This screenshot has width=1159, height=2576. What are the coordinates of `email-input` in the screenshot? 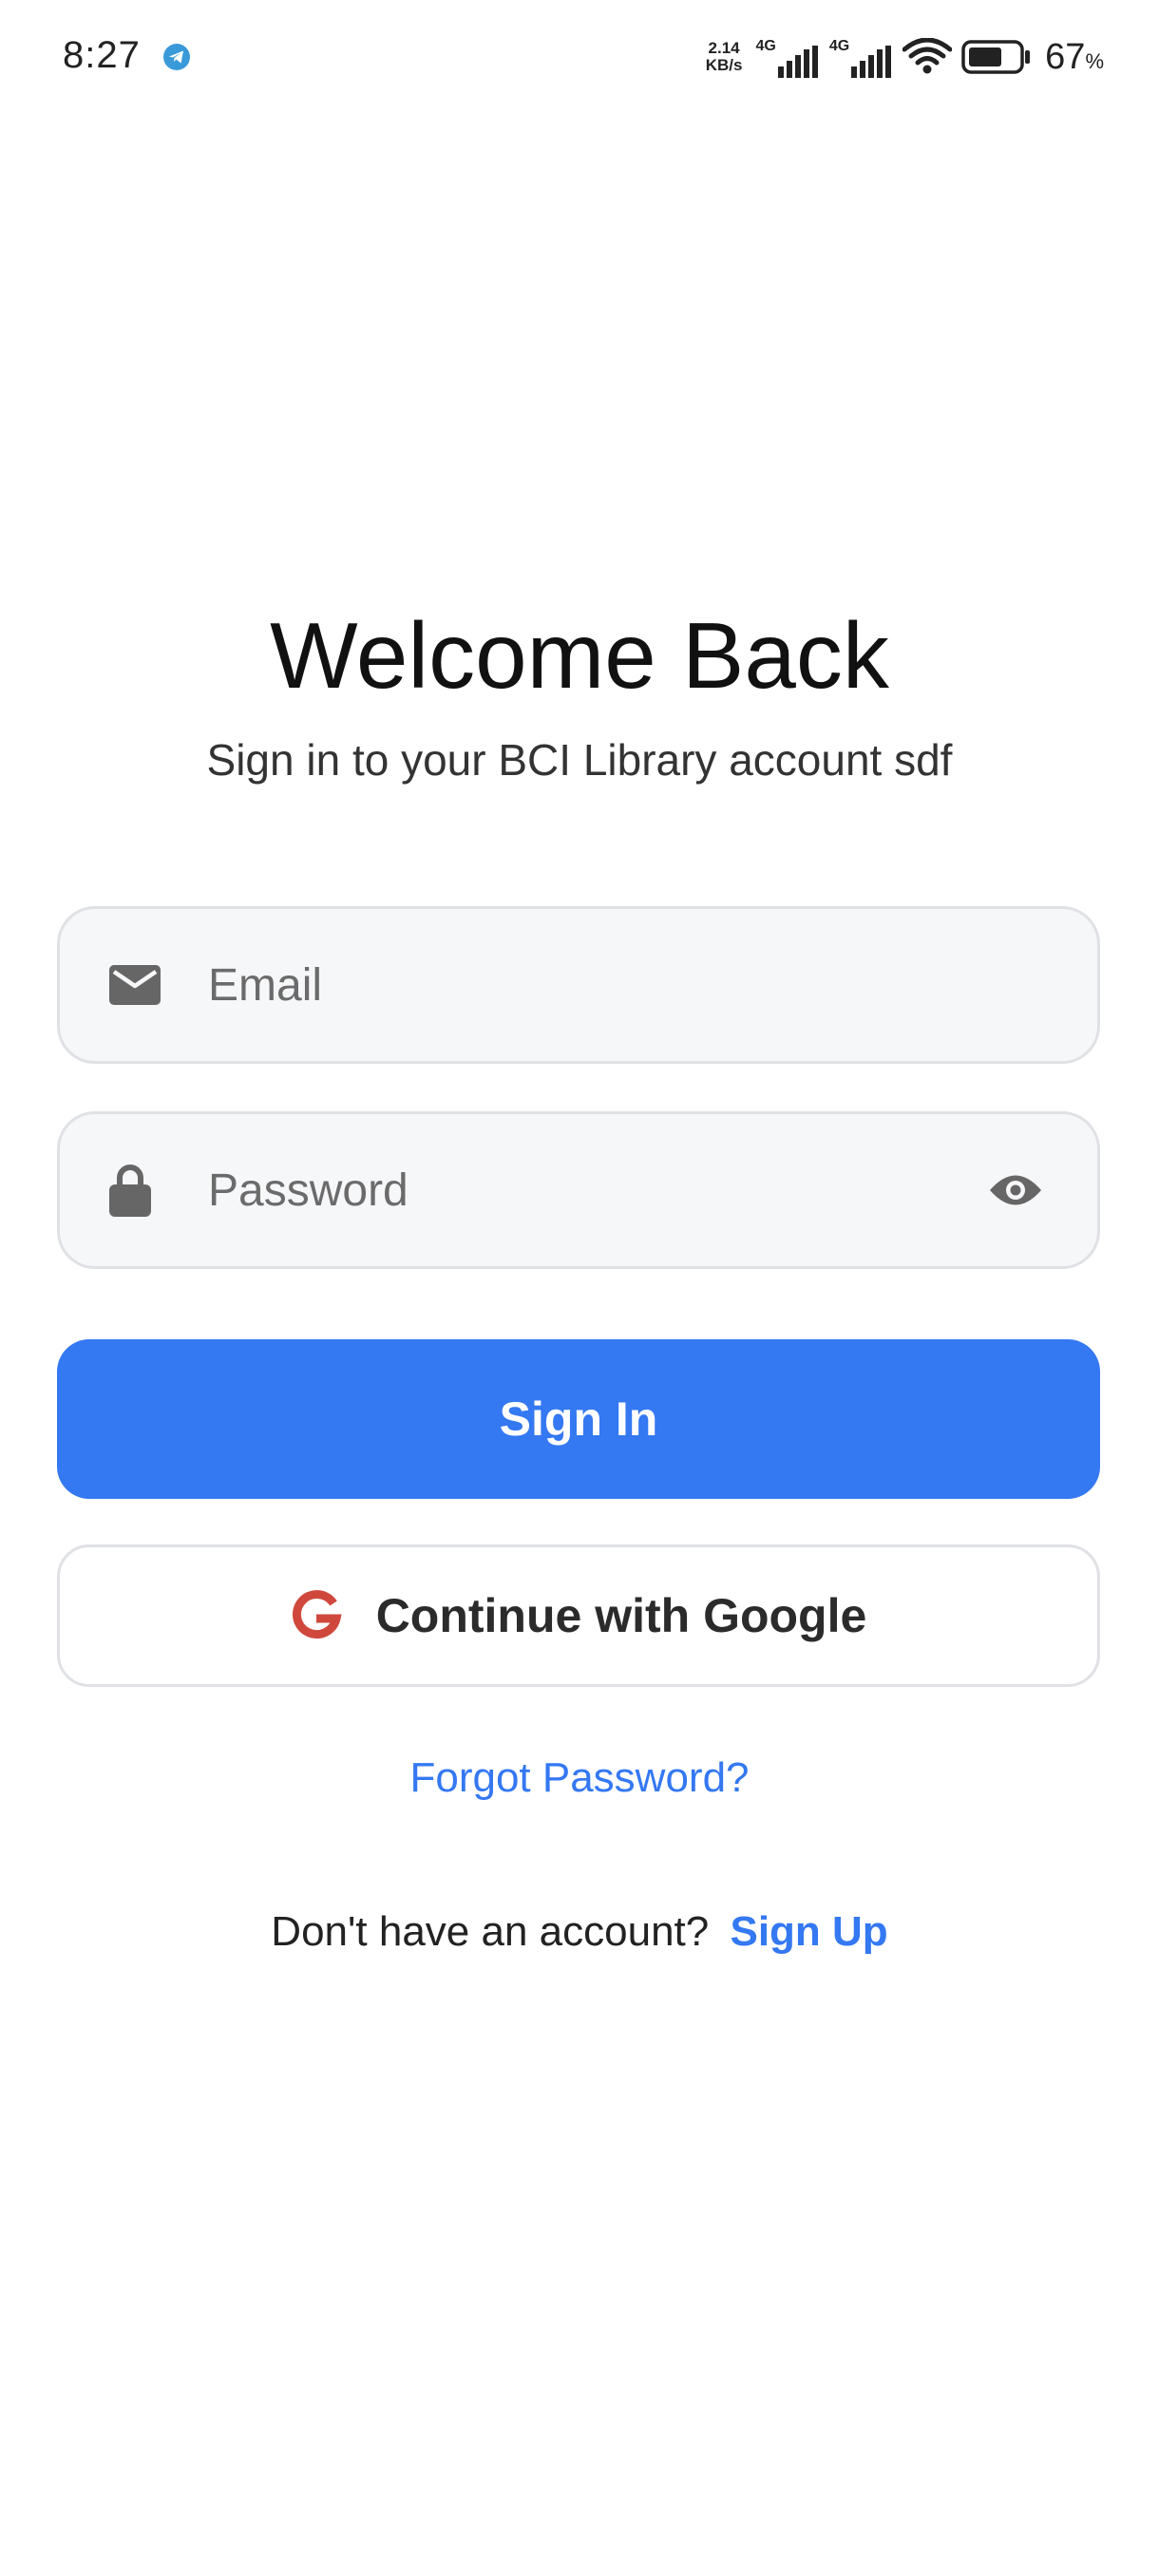 It's located at (597, 985).